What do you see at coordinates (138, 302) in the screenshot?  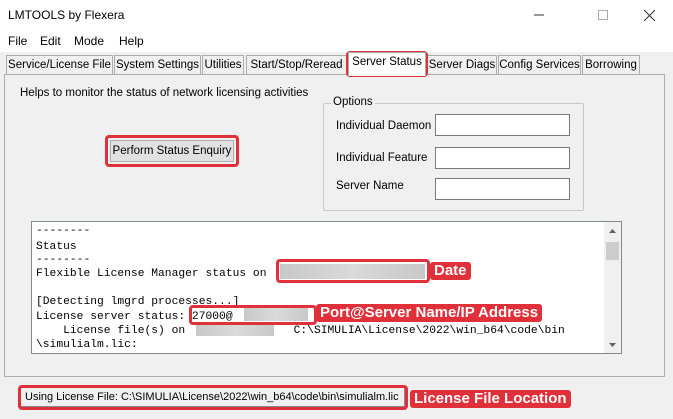 I see `output-line: [Detecting lmgrd processes...]` at bounding box center [138, 302].